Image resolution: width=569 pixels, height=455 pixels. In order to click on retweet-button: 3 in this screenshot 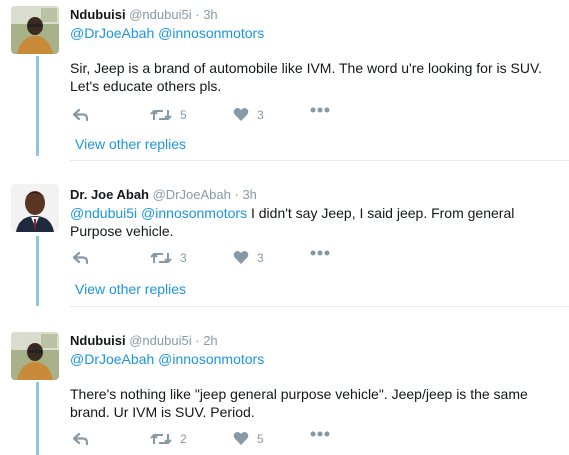, I will do `click(168, 258)`.